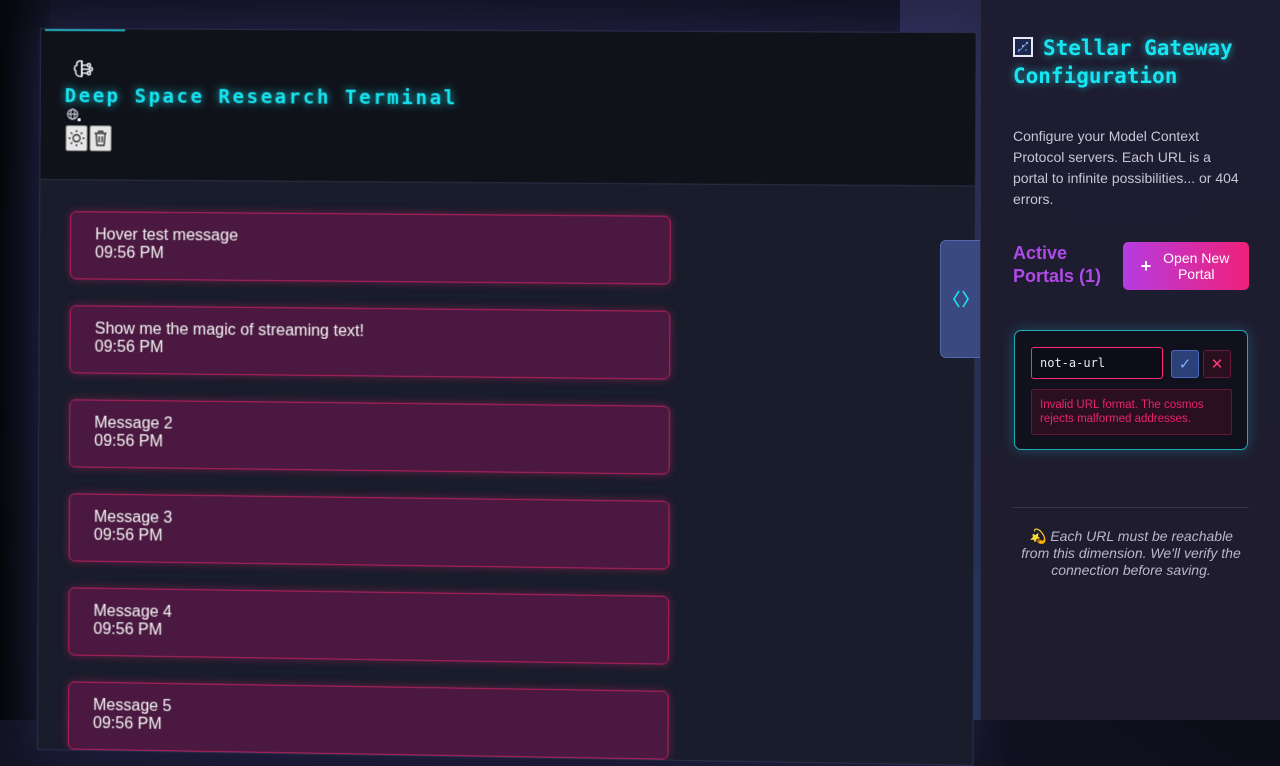 The width and height of the screenshot is (1280, 766). I want to click on terminal-title: Deep Space Research Terminal, so click(261, 97).